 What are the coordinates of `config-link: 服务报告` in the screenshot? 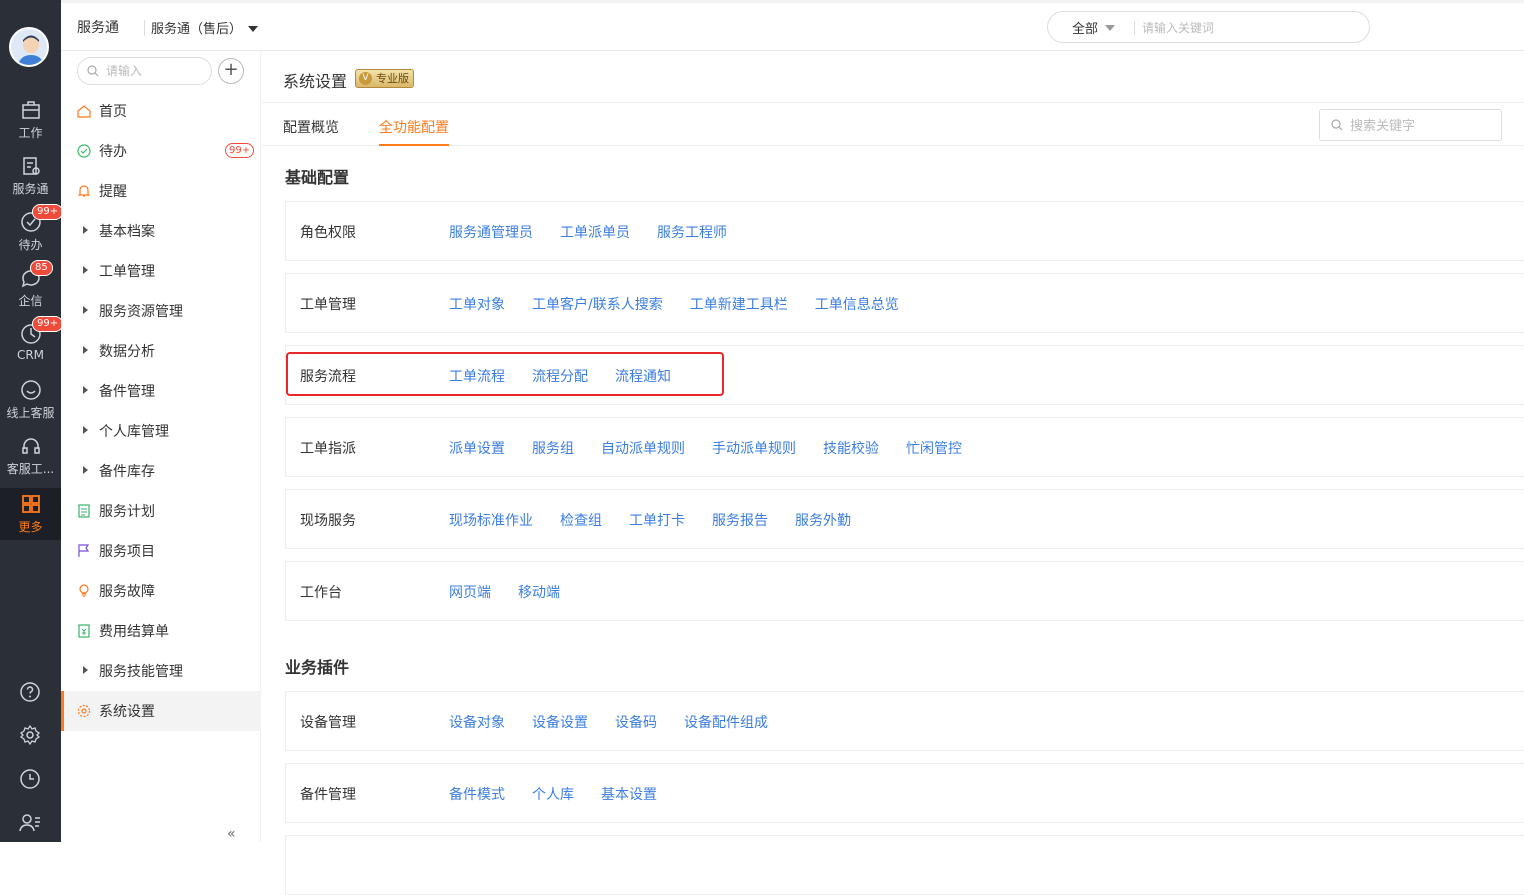 It's located at (740, 520).